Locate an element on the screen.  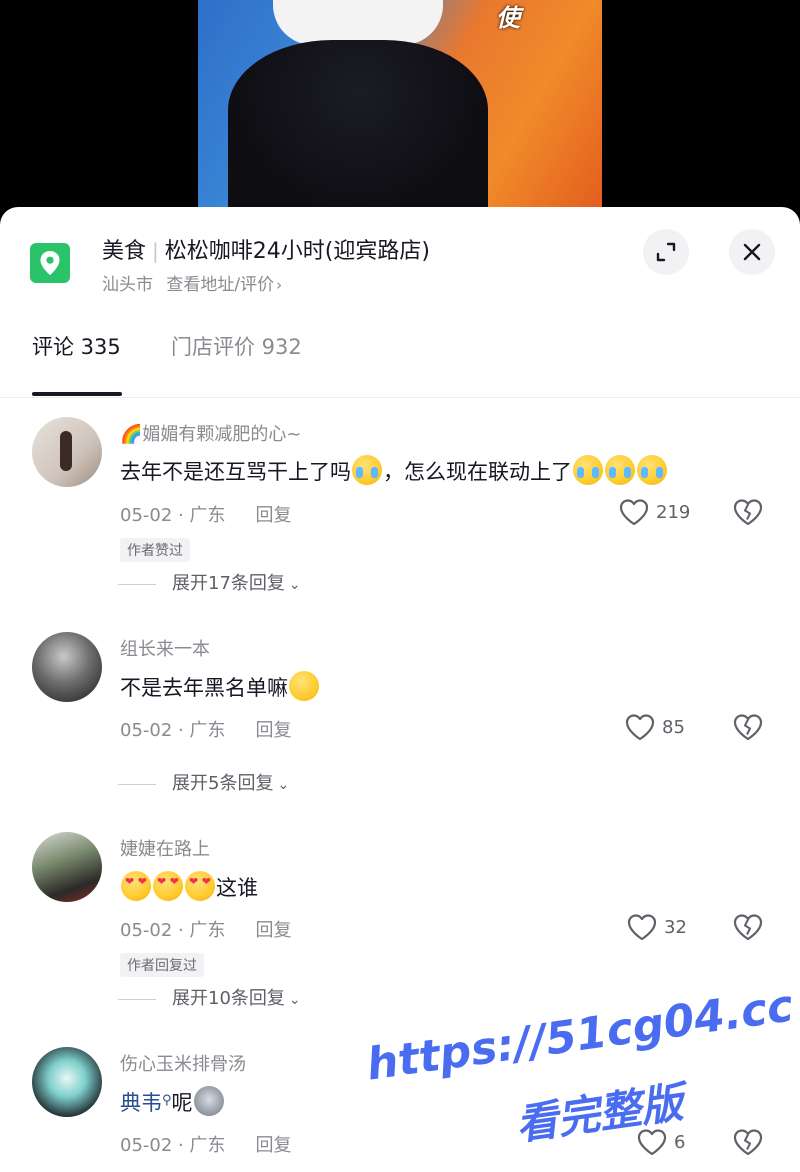
like-button: 85 is located at coordinates (664, 729).